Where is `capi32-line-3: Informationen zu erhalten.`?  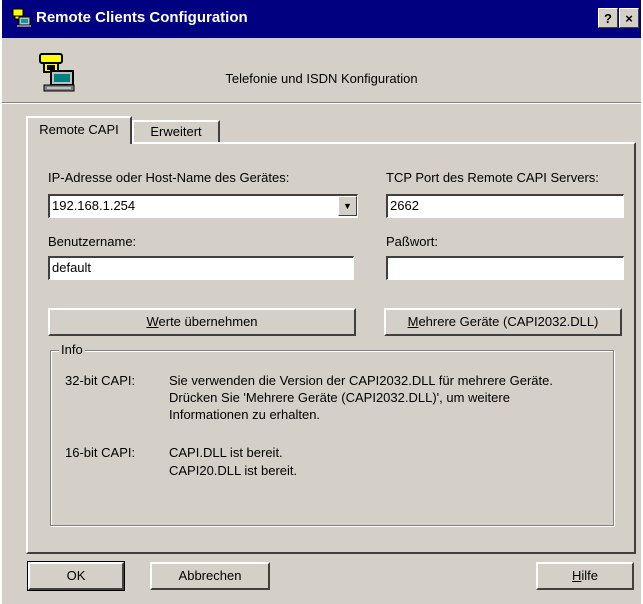
capi32-line-3: Informationen zu erhalten. is located at coordinates (245, 414).